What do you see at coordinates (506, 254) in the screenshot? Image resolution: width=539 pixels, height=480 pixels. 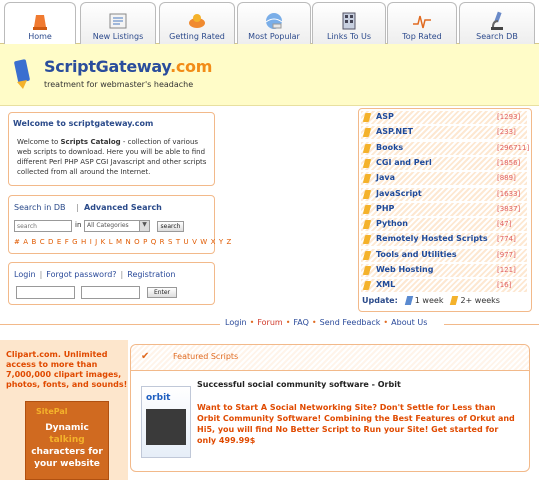 I see `category-count: [977]` at bounding box center [506, 254].